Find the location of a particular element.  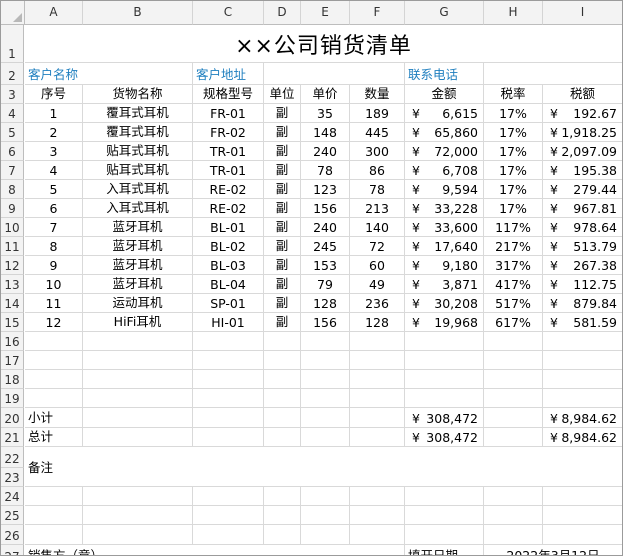

cell-f19 is located at coordinates (377, 398).